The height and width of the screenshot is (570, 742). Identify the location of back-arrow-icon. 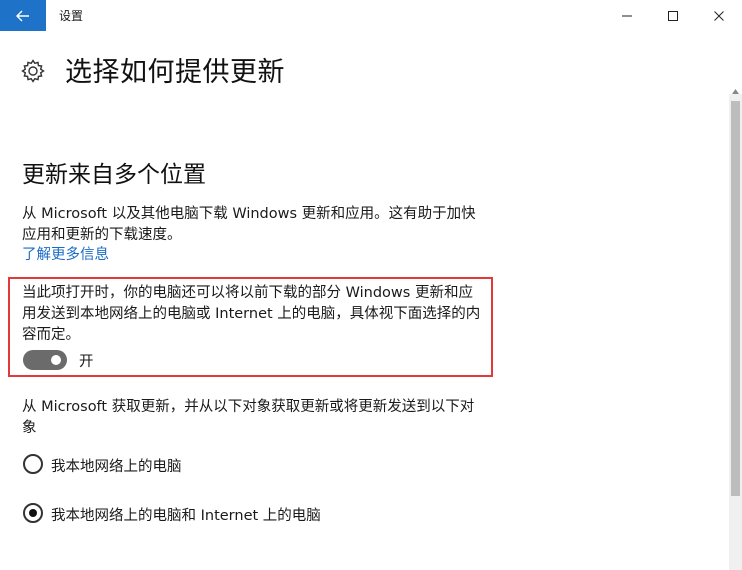
(22, 15).